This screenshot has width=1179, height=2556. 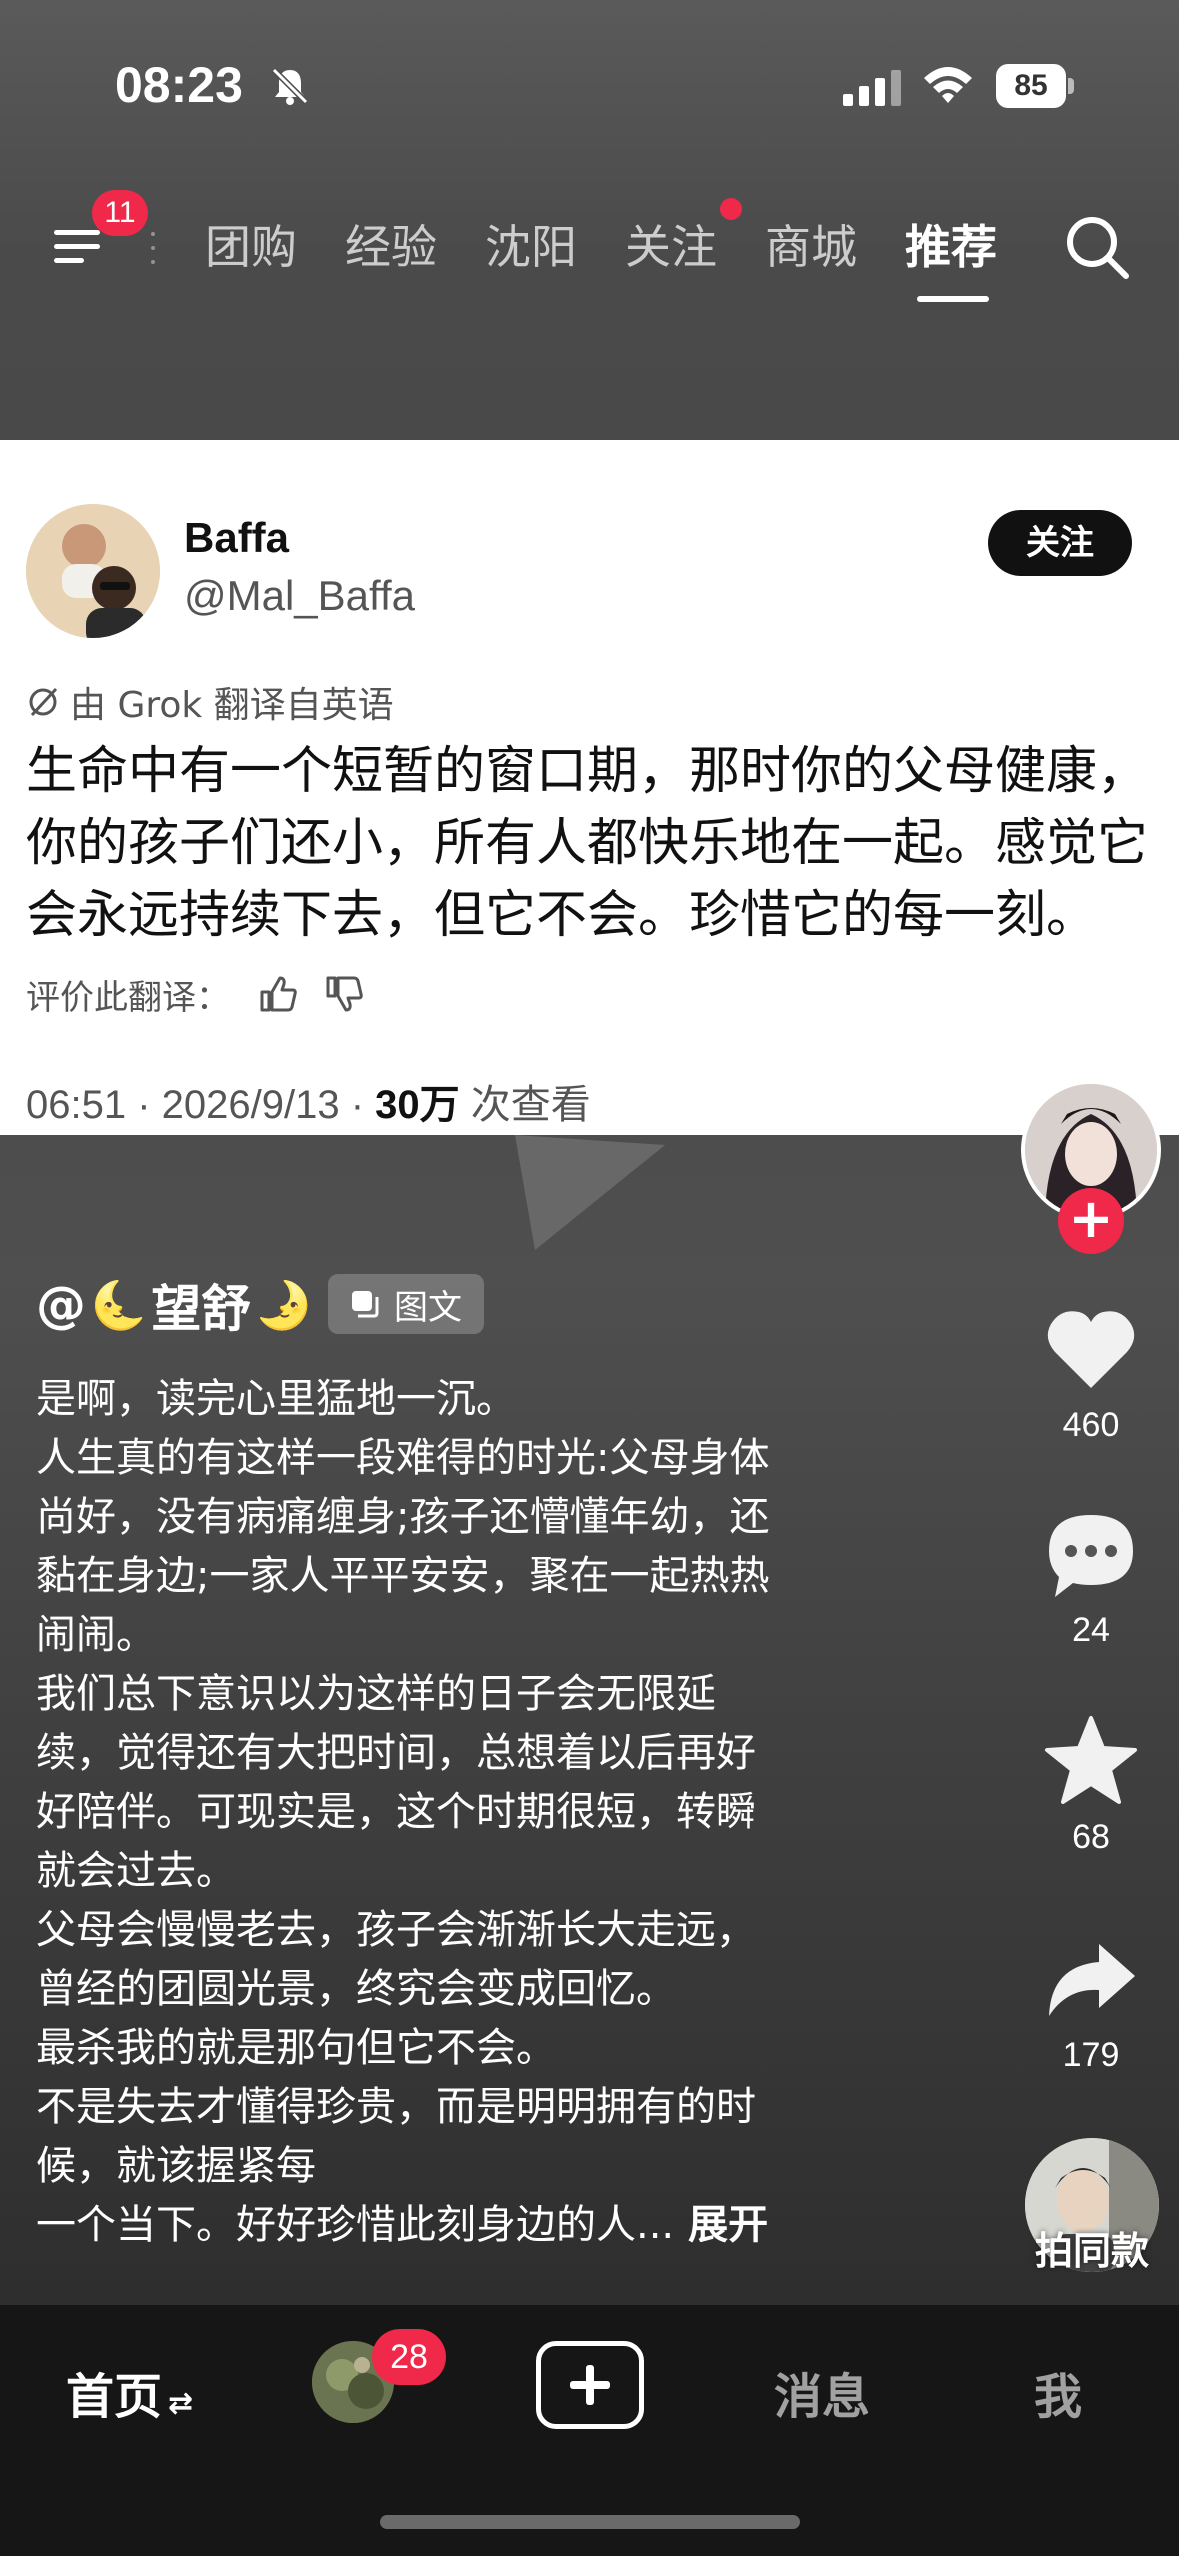 What do you see at coordinates (299, 595) in the screenshot?
I see `author-handle: @Mal_Baffa` at bounding box center [299, 595].